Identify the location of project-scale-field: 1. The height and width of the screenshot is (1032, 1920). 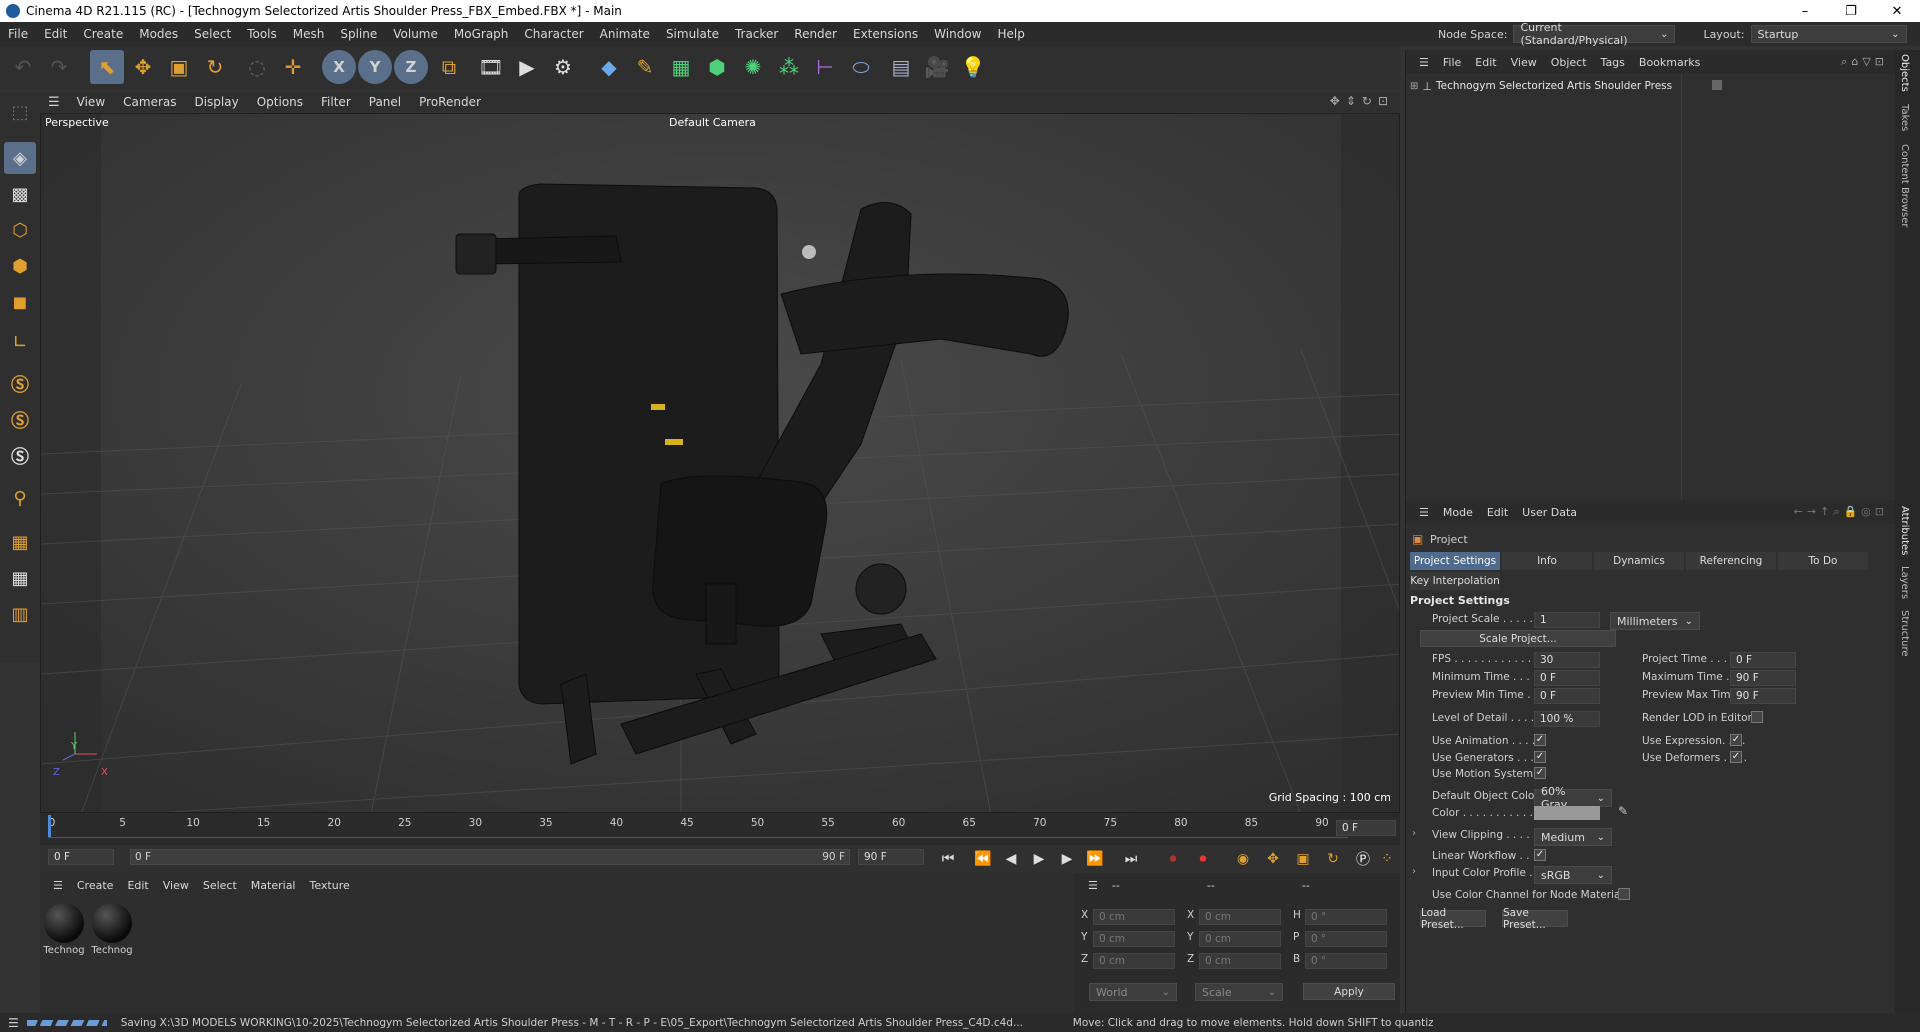
(1567, 620).